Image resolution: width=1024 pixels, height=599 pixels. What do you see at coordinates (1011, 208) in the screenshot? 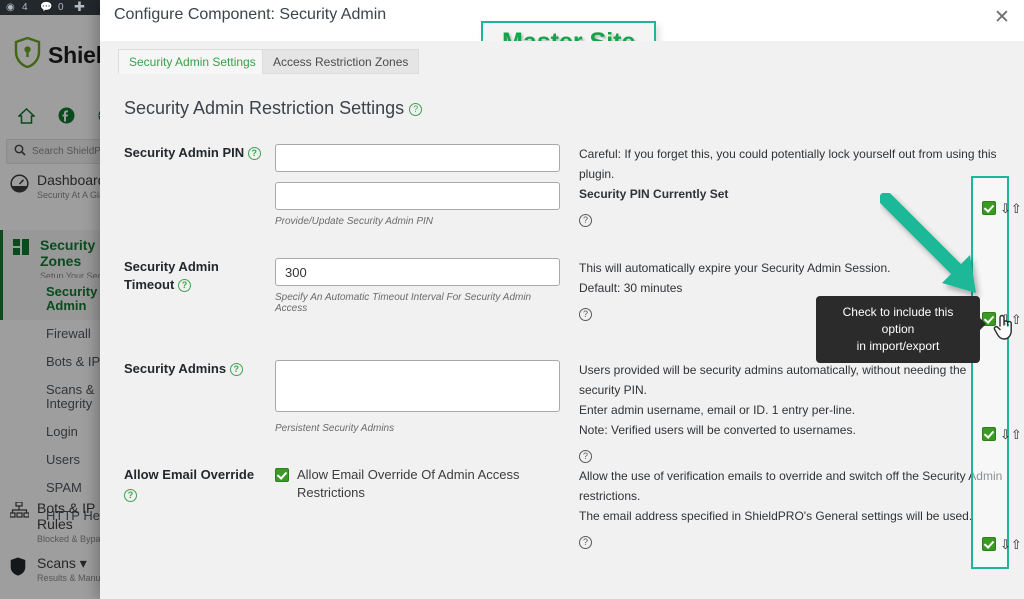
I see `import-export-arrows-icon-1: ⇩⇧` at bounding box center [1011, 208].